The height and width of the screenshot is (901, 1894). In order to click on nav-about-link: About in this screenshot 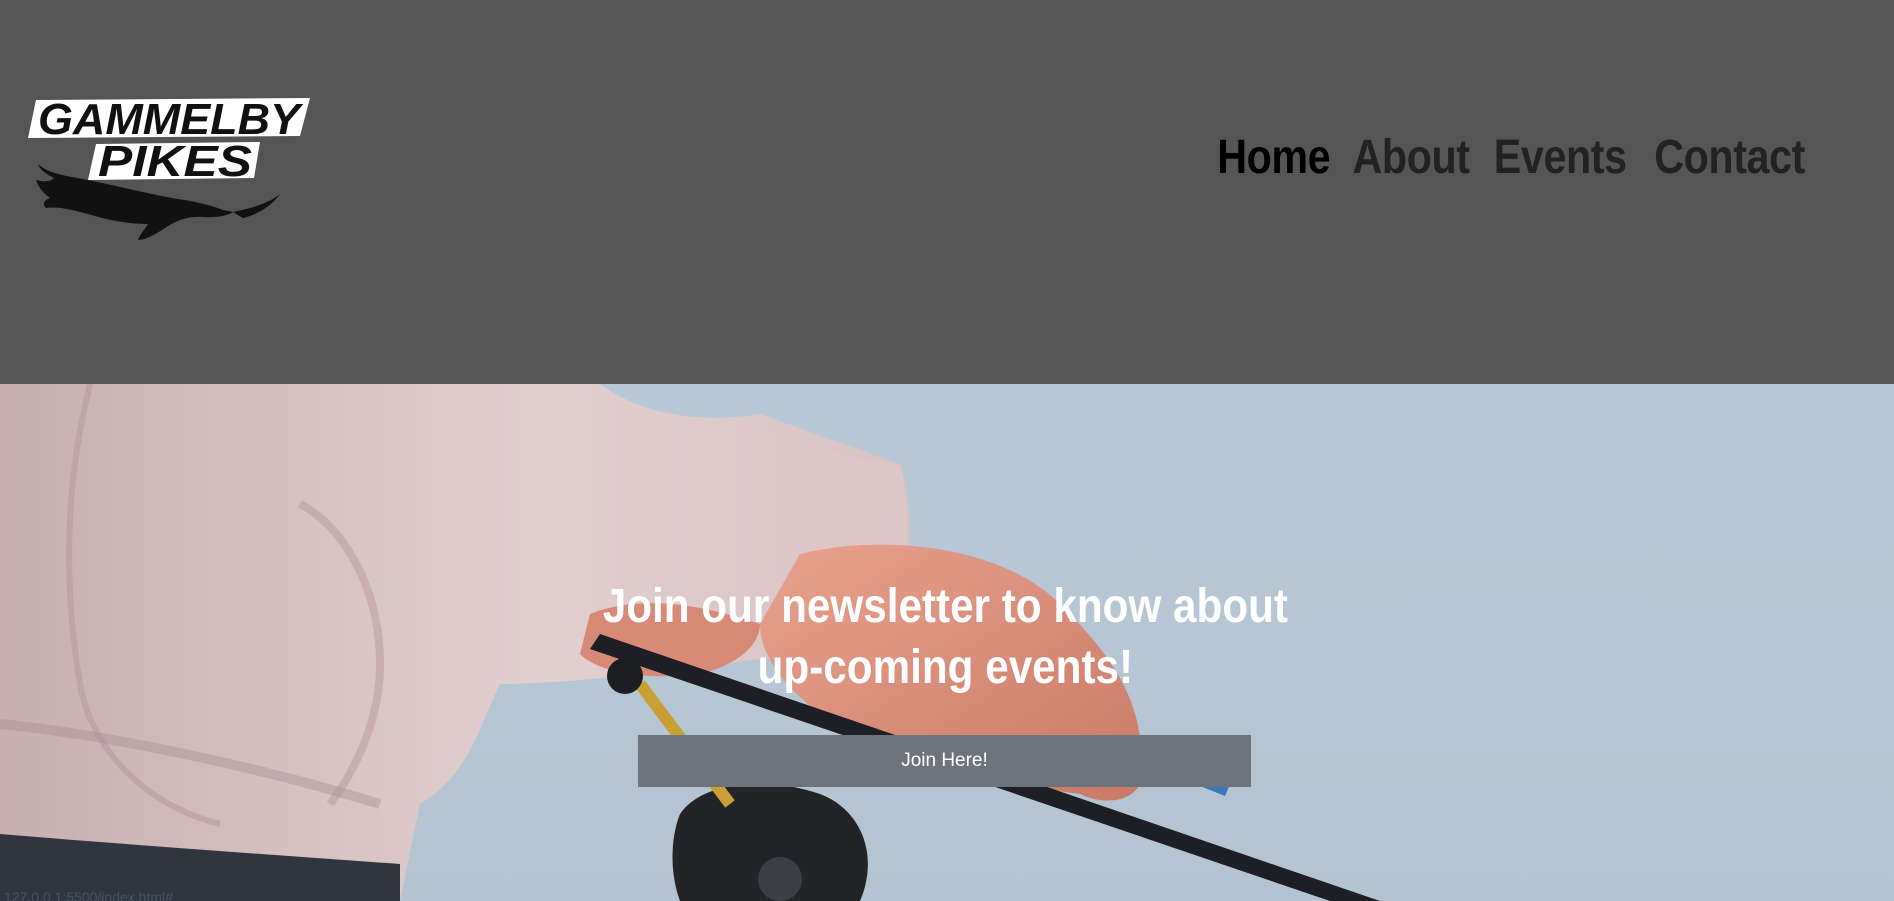, I will do `click(1411, 157)`.